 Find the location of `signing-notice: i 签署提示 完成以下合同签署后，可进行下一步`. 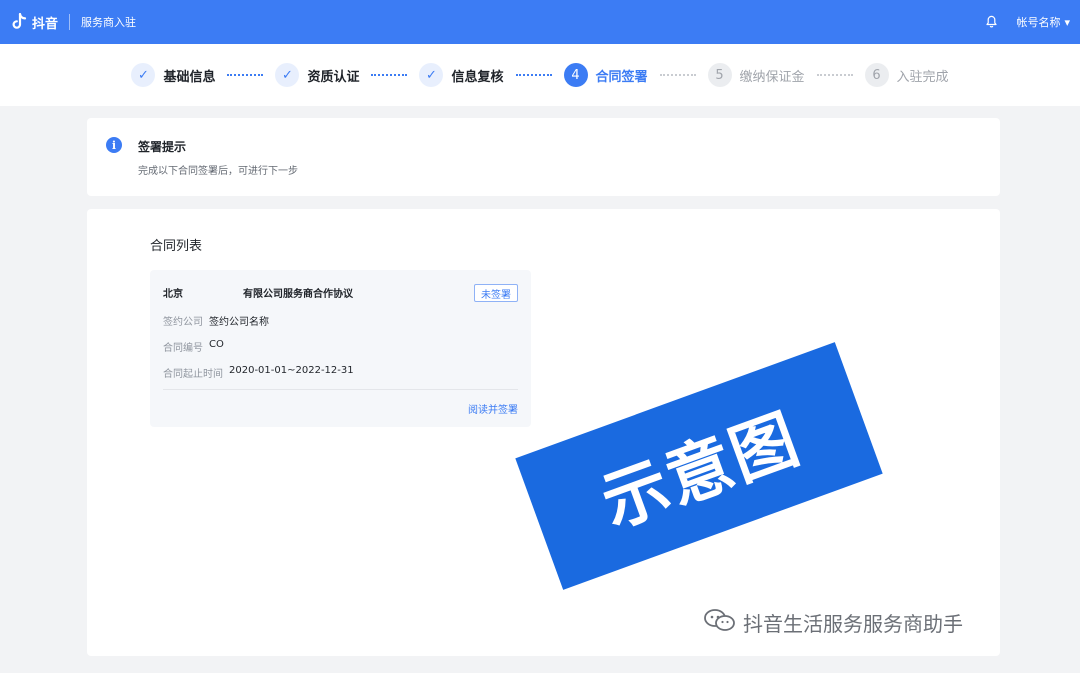

signing-notice: i 签署提示 完成以下合同签署后，可进行下一步 is located at coordinates (543, 157).